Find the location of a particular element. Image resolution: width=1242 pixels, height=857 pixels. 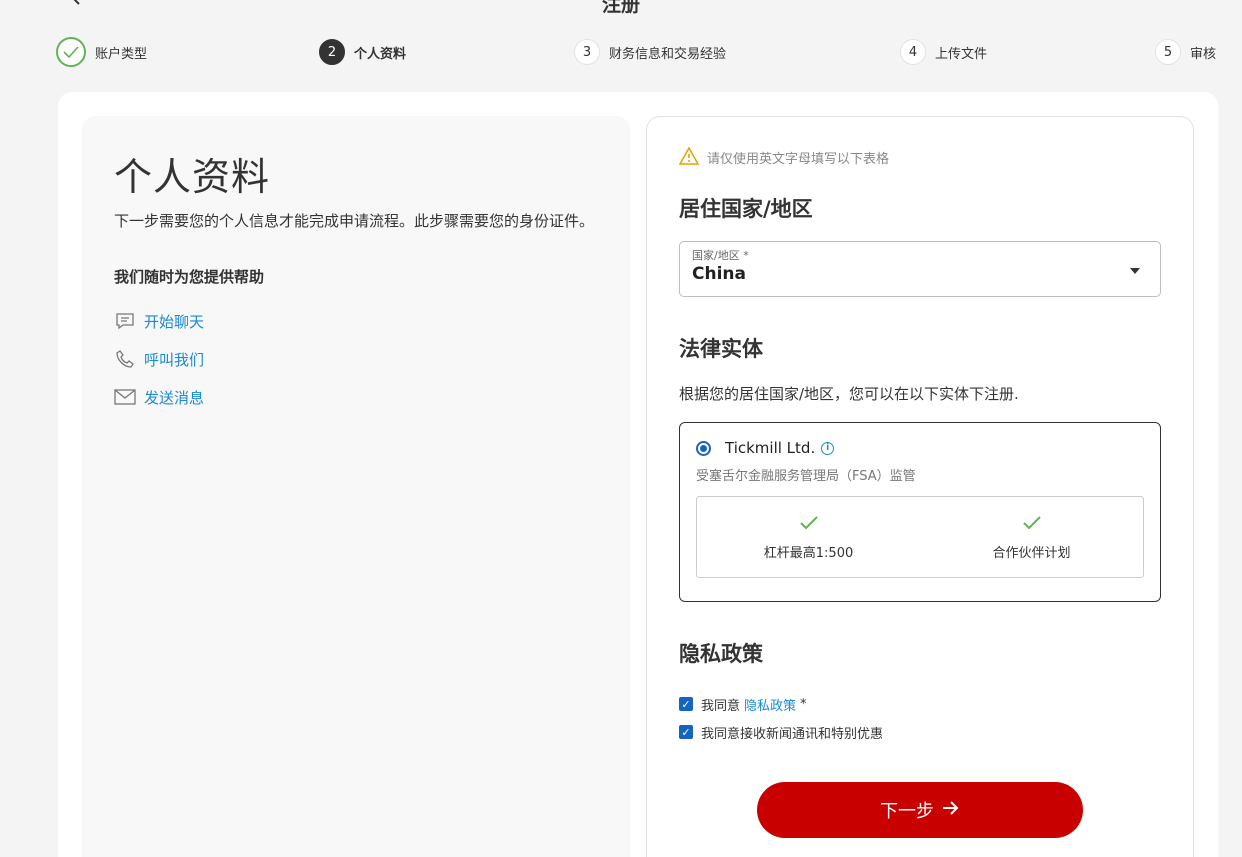

registration-stepper: 账户类型 2 个人资料 3 财务信息和交易经验 4 上传文件 5 审核 is located at coordinates (621, 53).